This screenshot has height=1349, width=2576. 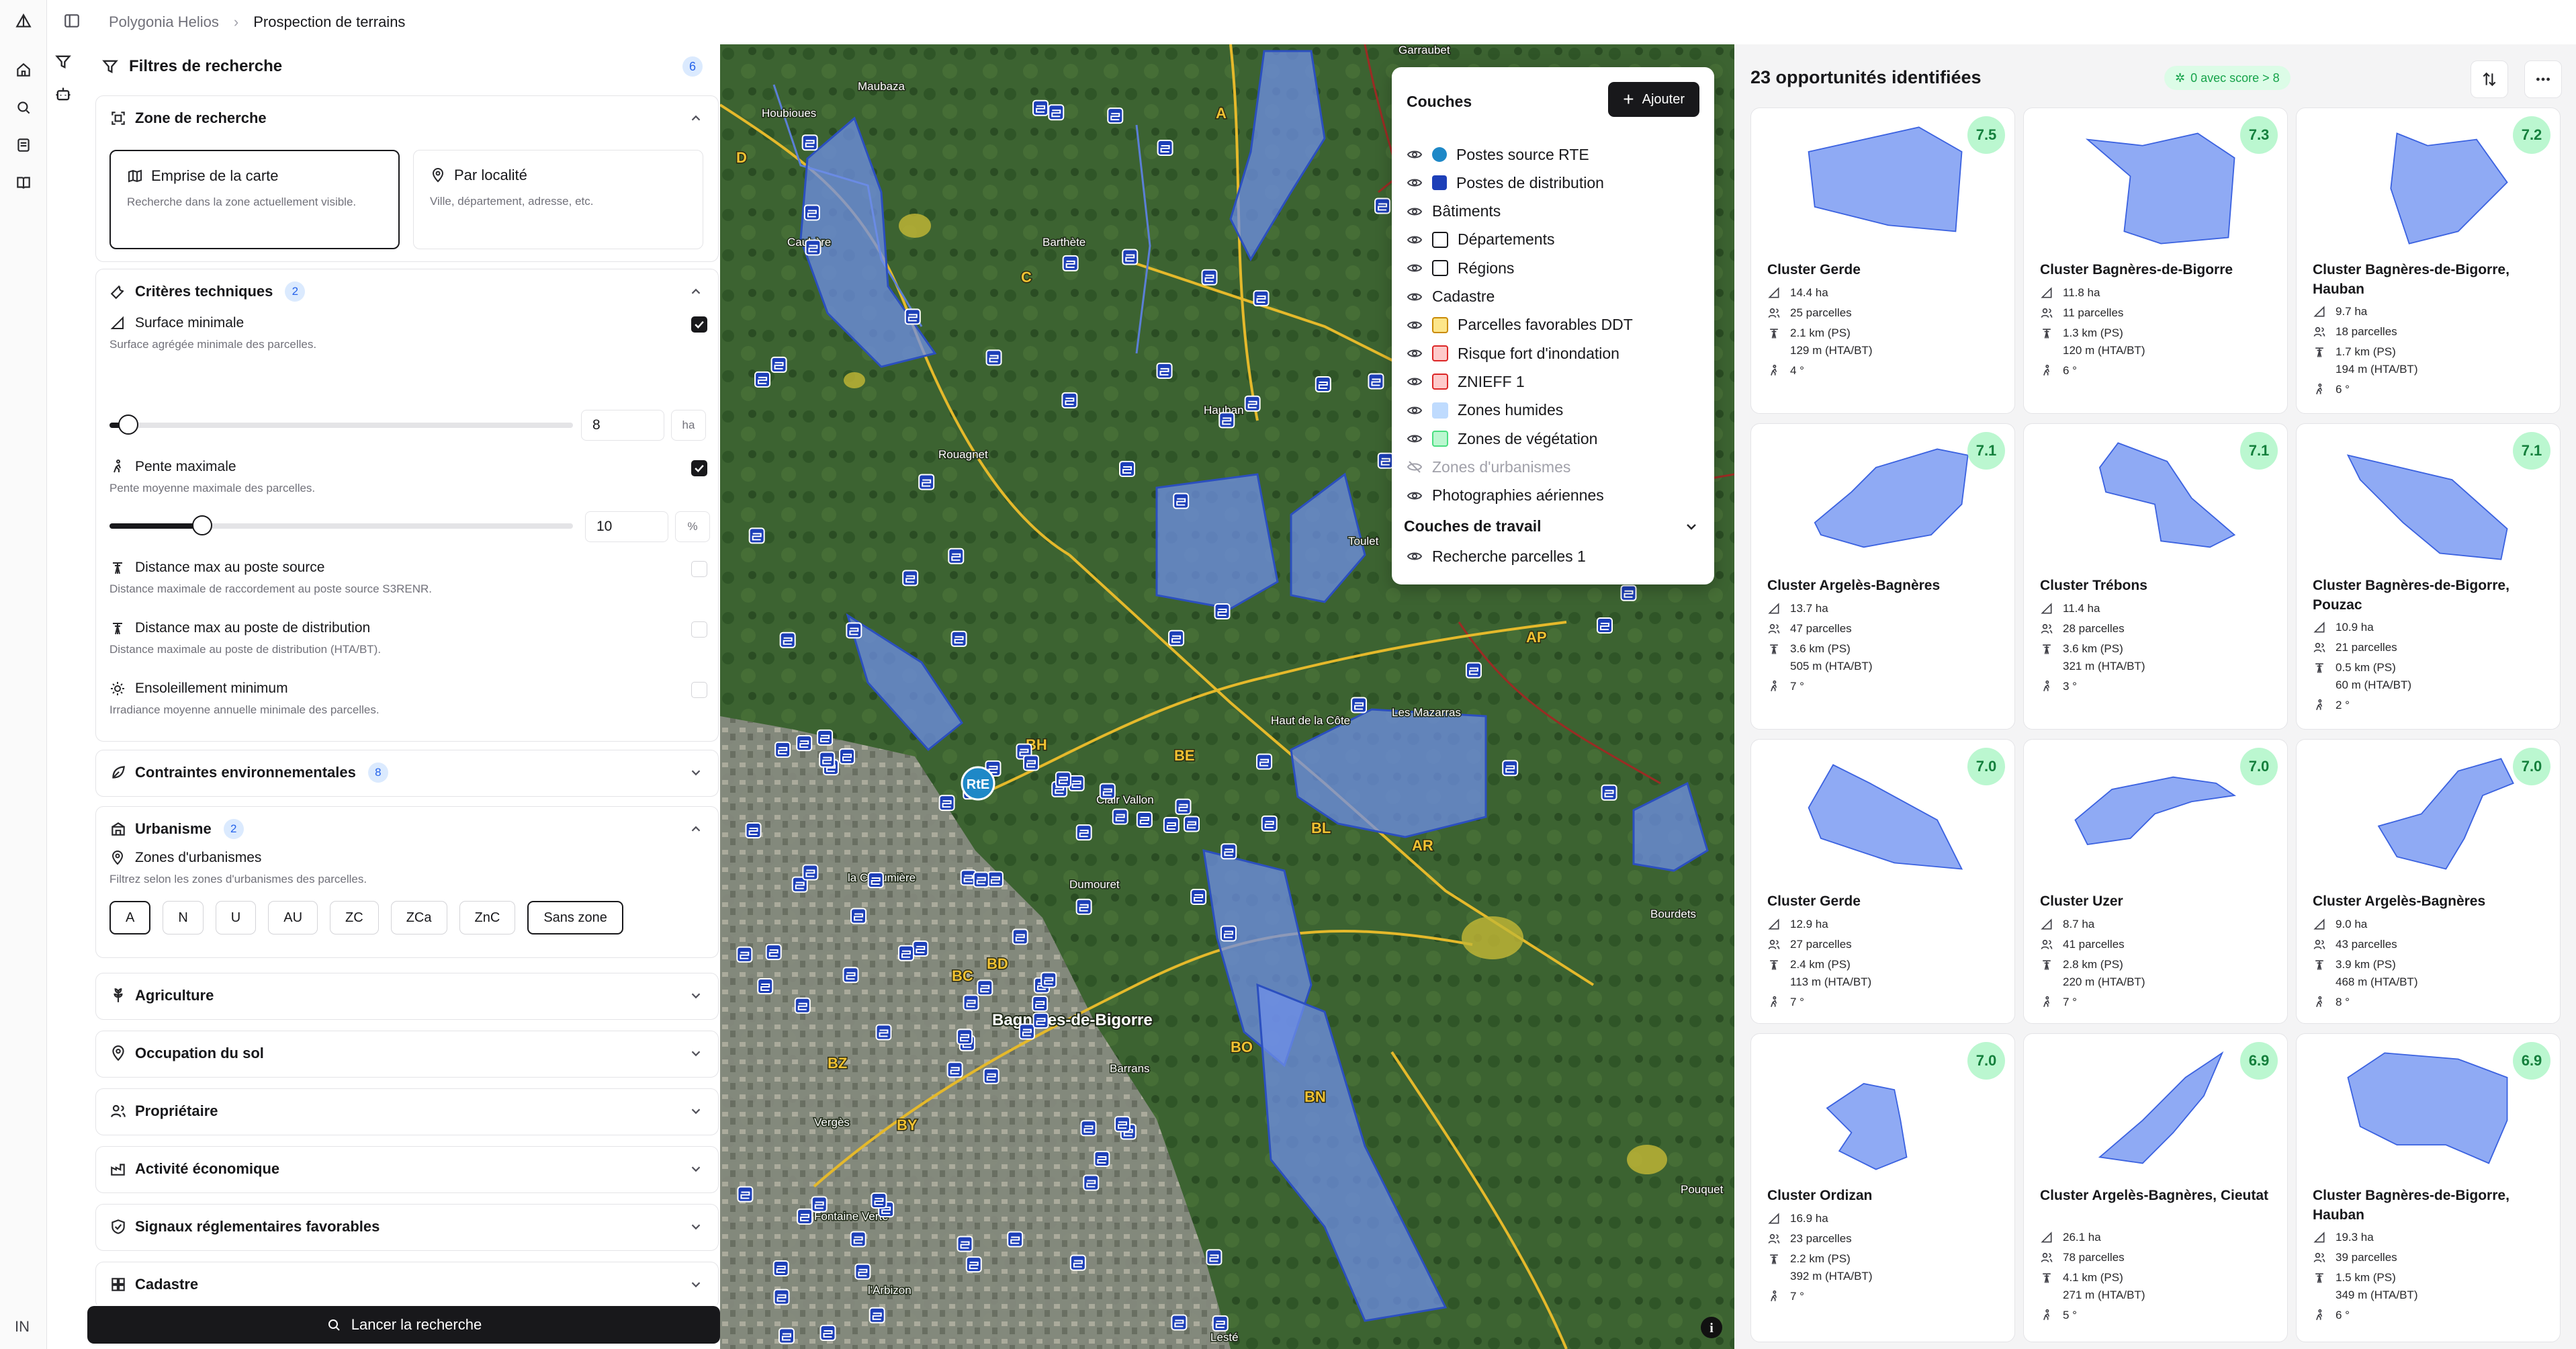 I want to click on layer-item: Postes de distribution, so click(x=1505, y=183).